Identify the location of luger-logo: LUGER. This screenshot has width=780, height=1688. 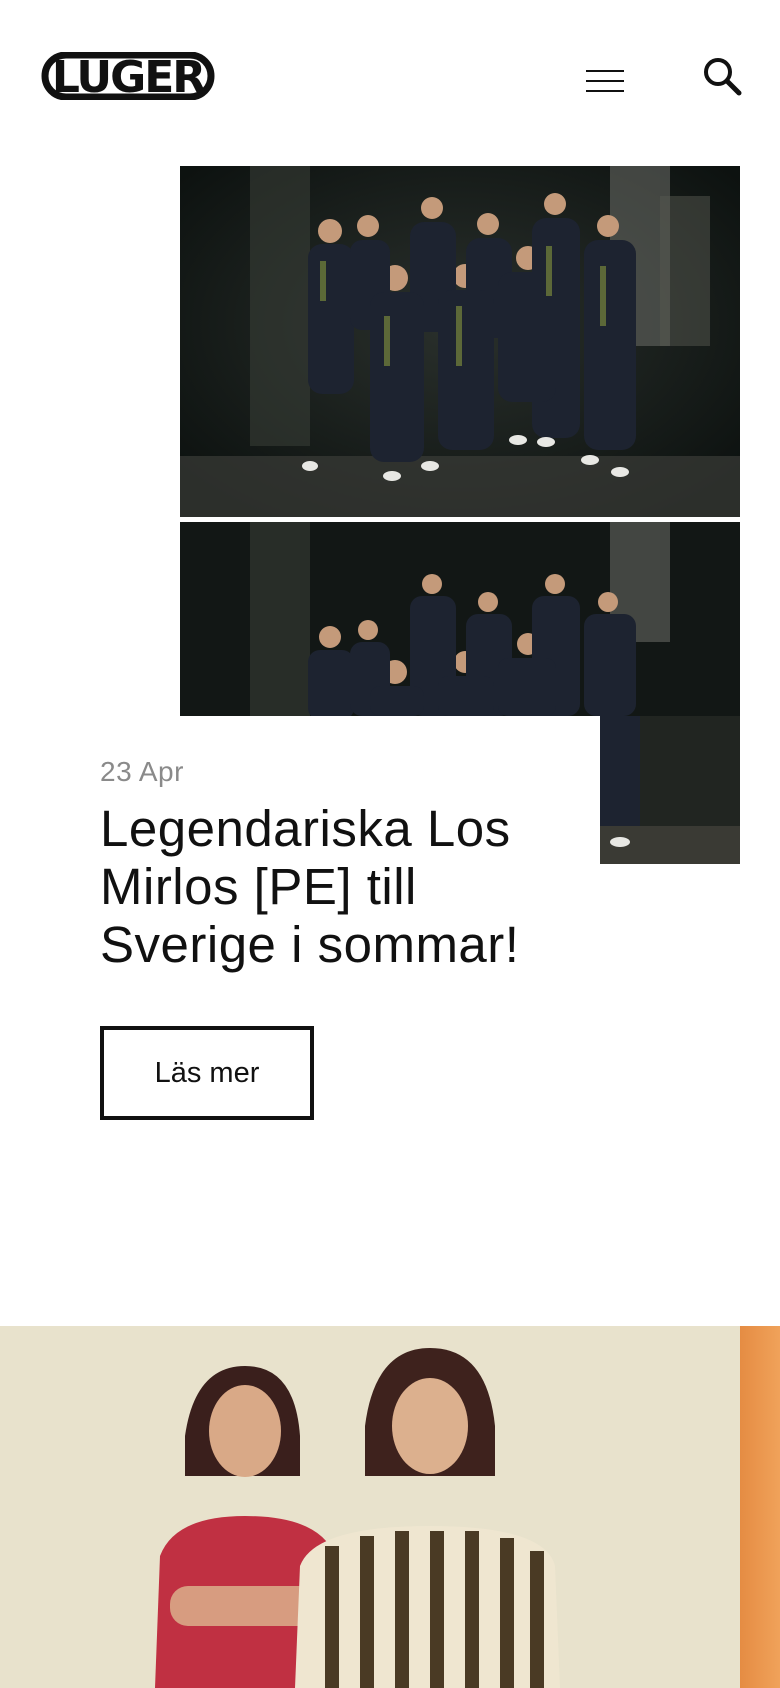
(130, 77).